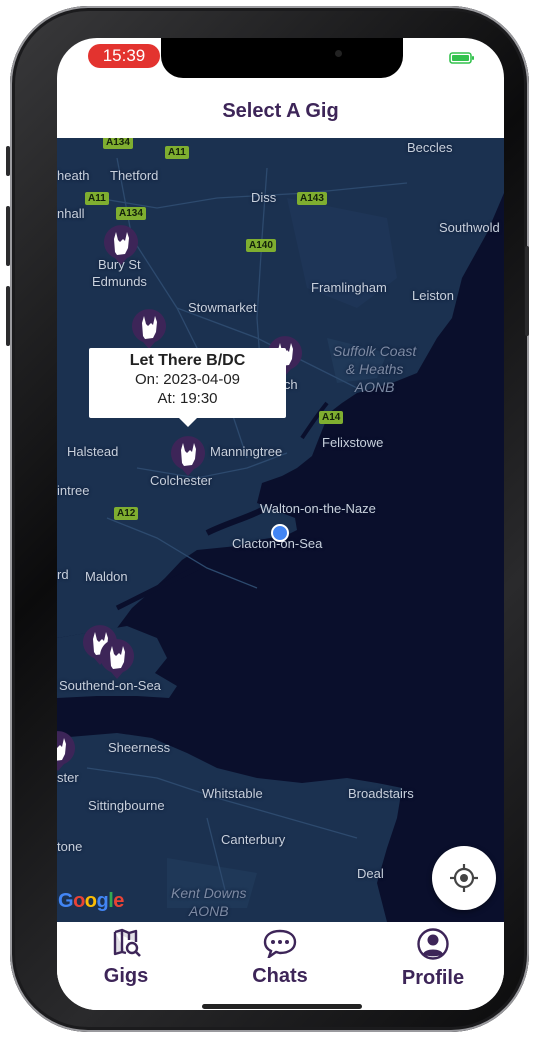  Describe the element at coordinates (126, 958) in the screenshot. I see `tab-gigs: Gigs` at that location.